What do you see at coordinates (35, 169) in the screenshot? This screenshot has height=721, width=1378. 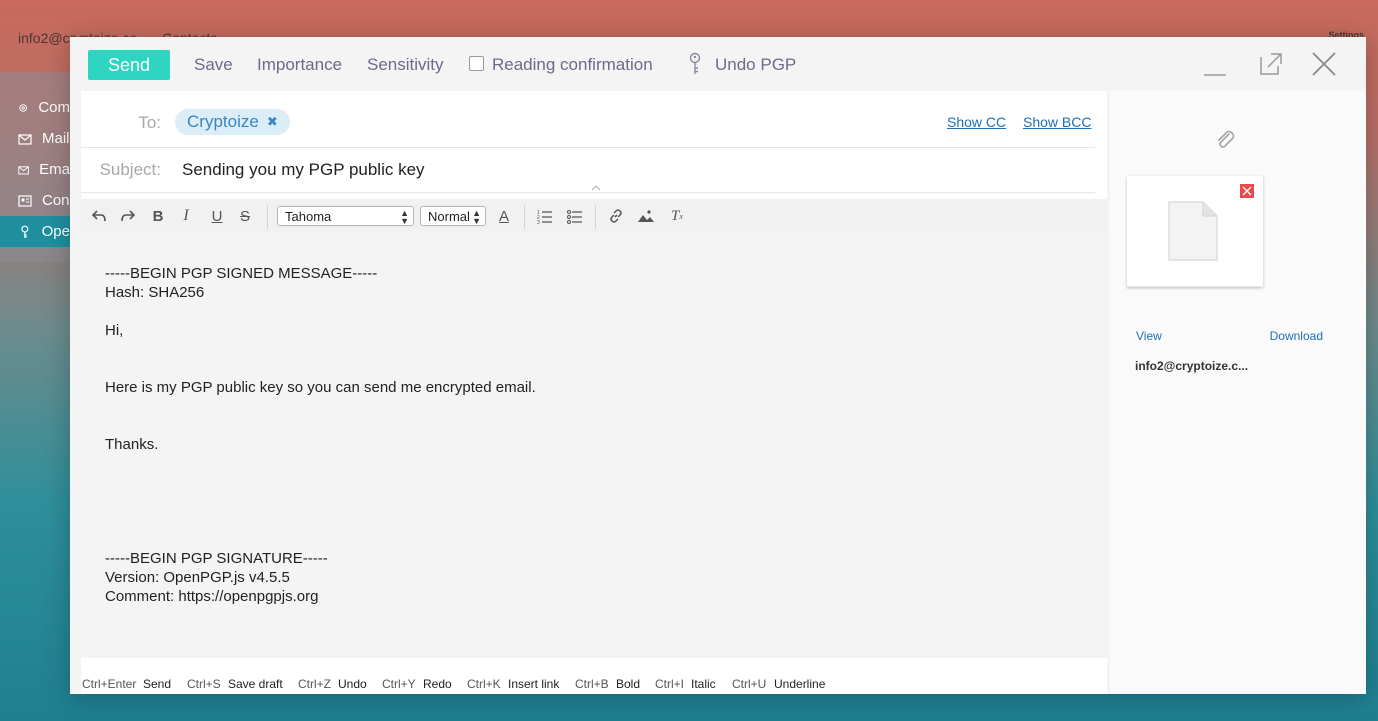 I see `sidebar-item-email: Ema` at bounding box center [35, 169].